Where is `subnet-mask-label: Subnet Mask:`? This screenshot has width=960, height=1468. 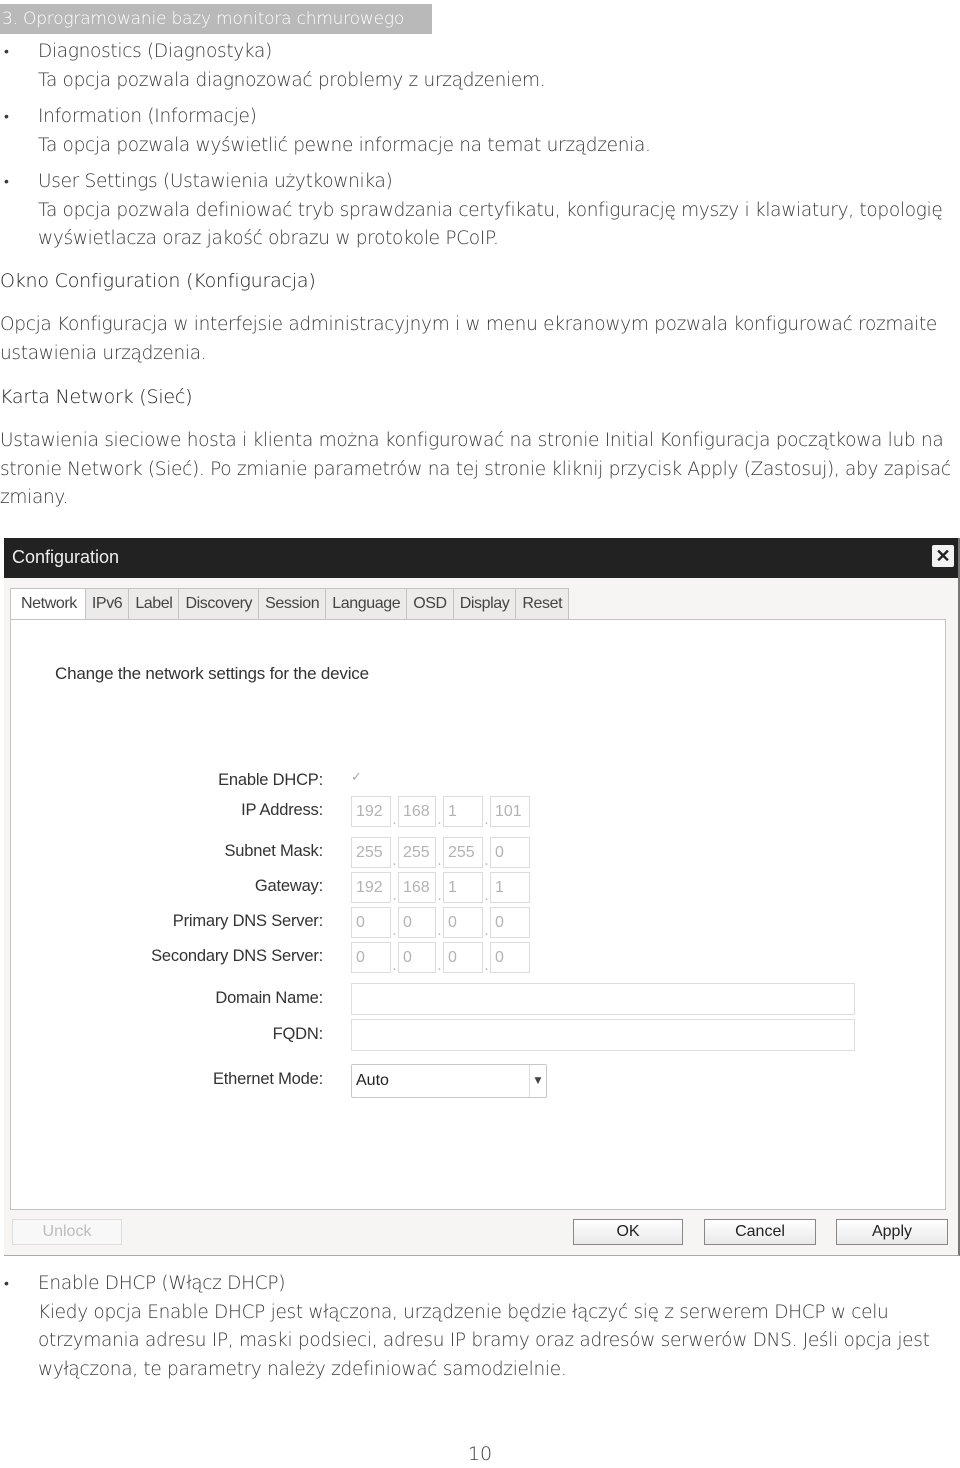 subnet-mask-label: Subnet Mask: is located at coordinates (274, 851).